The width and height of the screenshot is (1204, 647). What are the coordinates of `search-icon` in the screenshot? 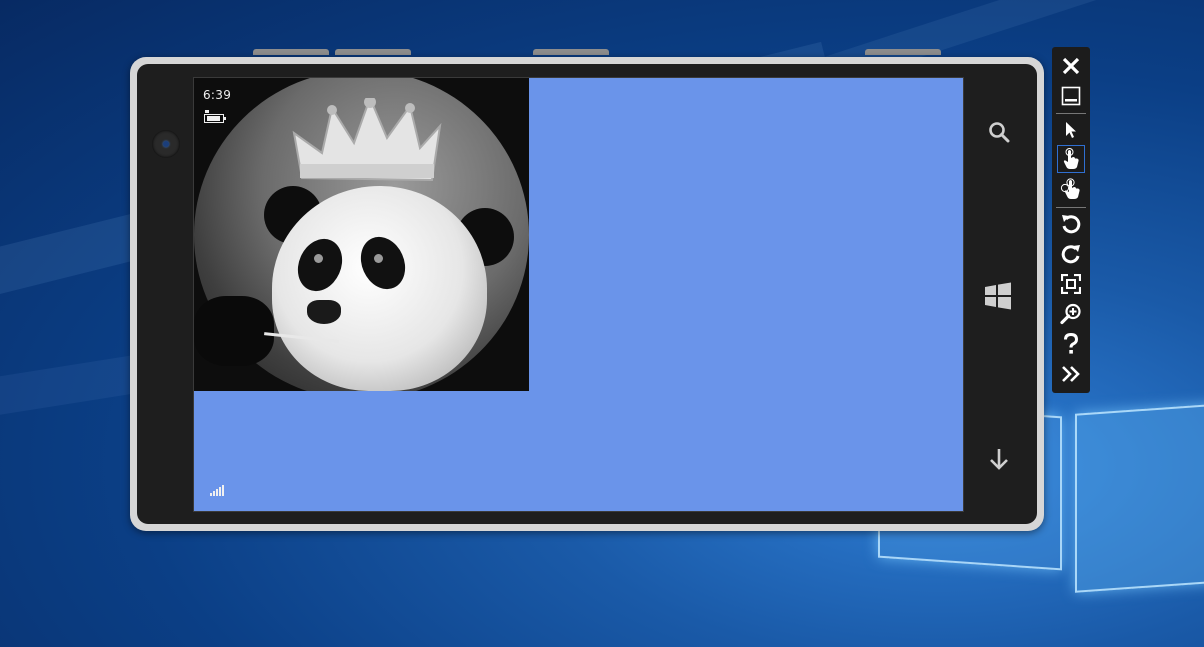 It's located at (999, 132).